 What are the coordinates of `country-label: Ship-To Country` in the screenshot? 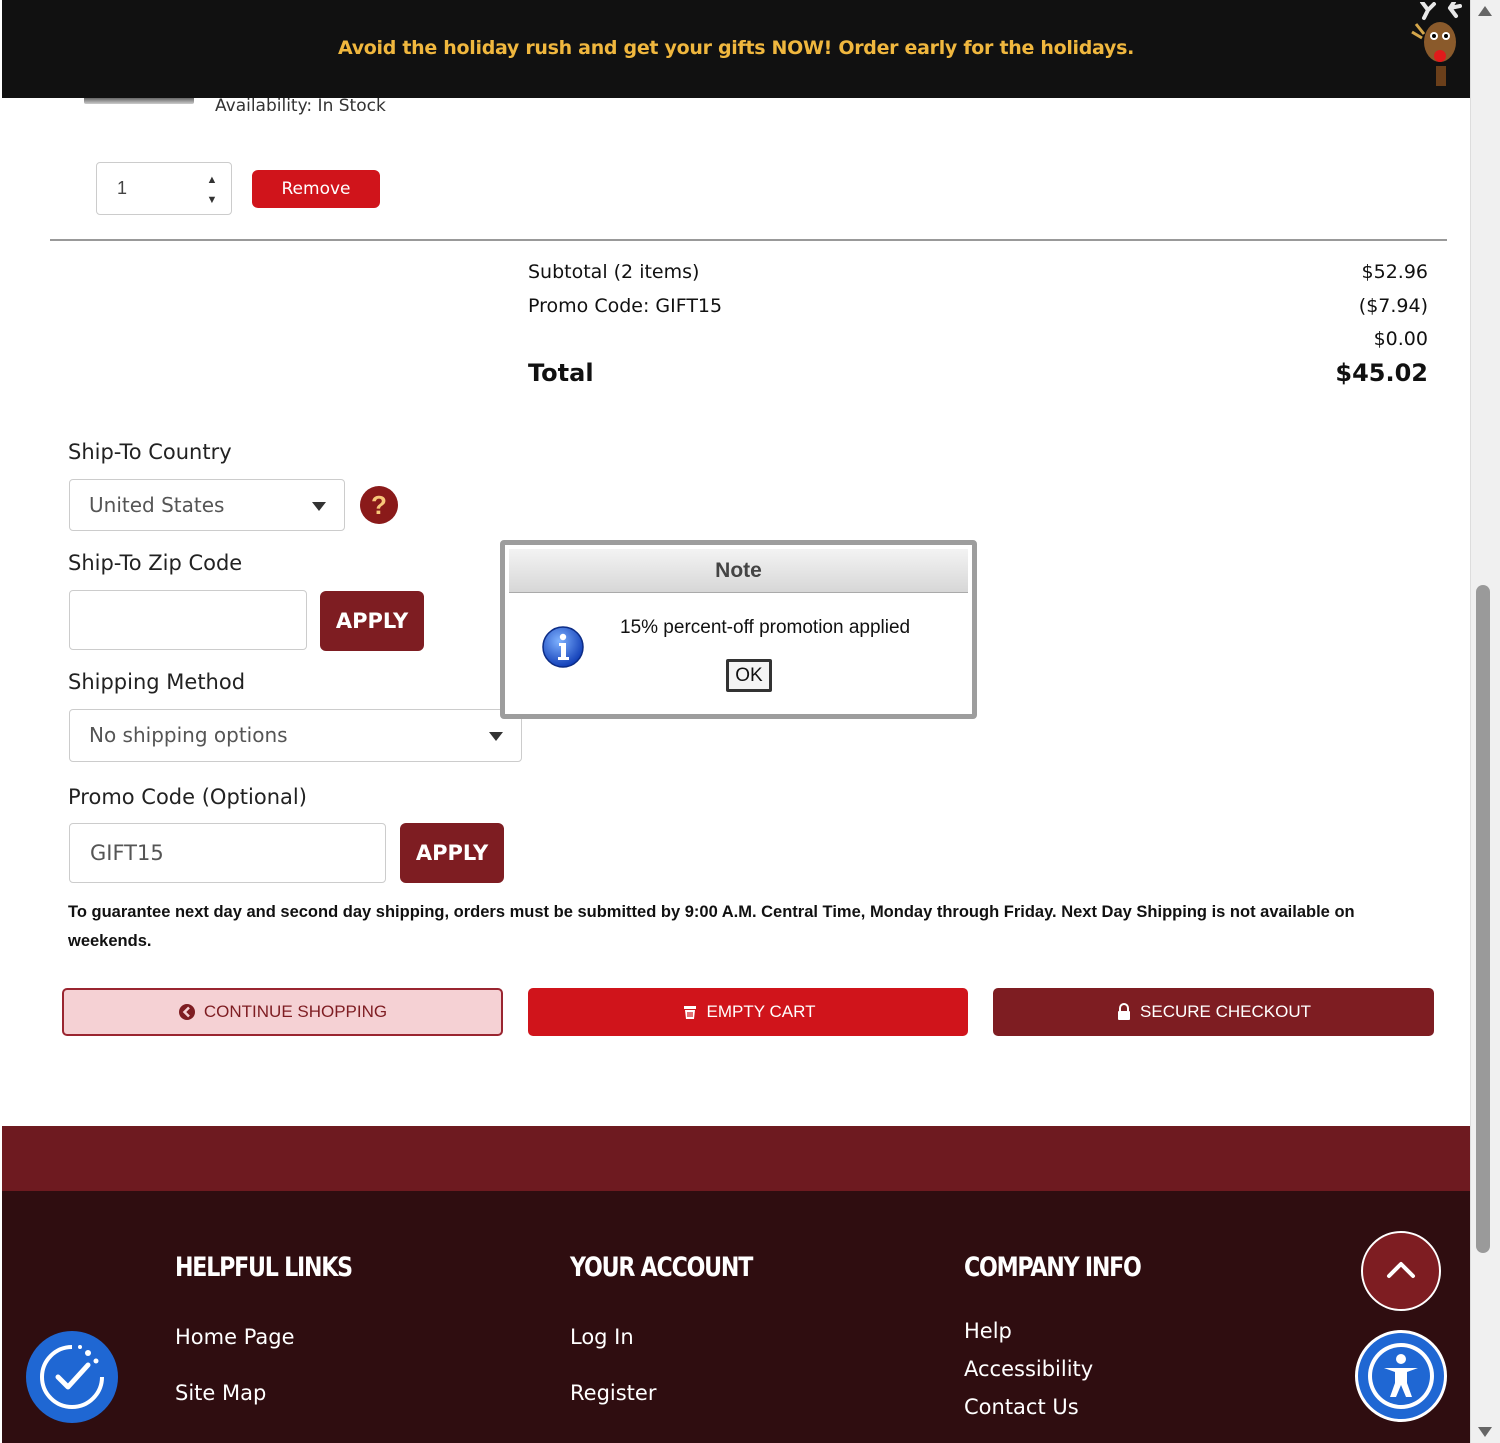 It's located at (150, 452).